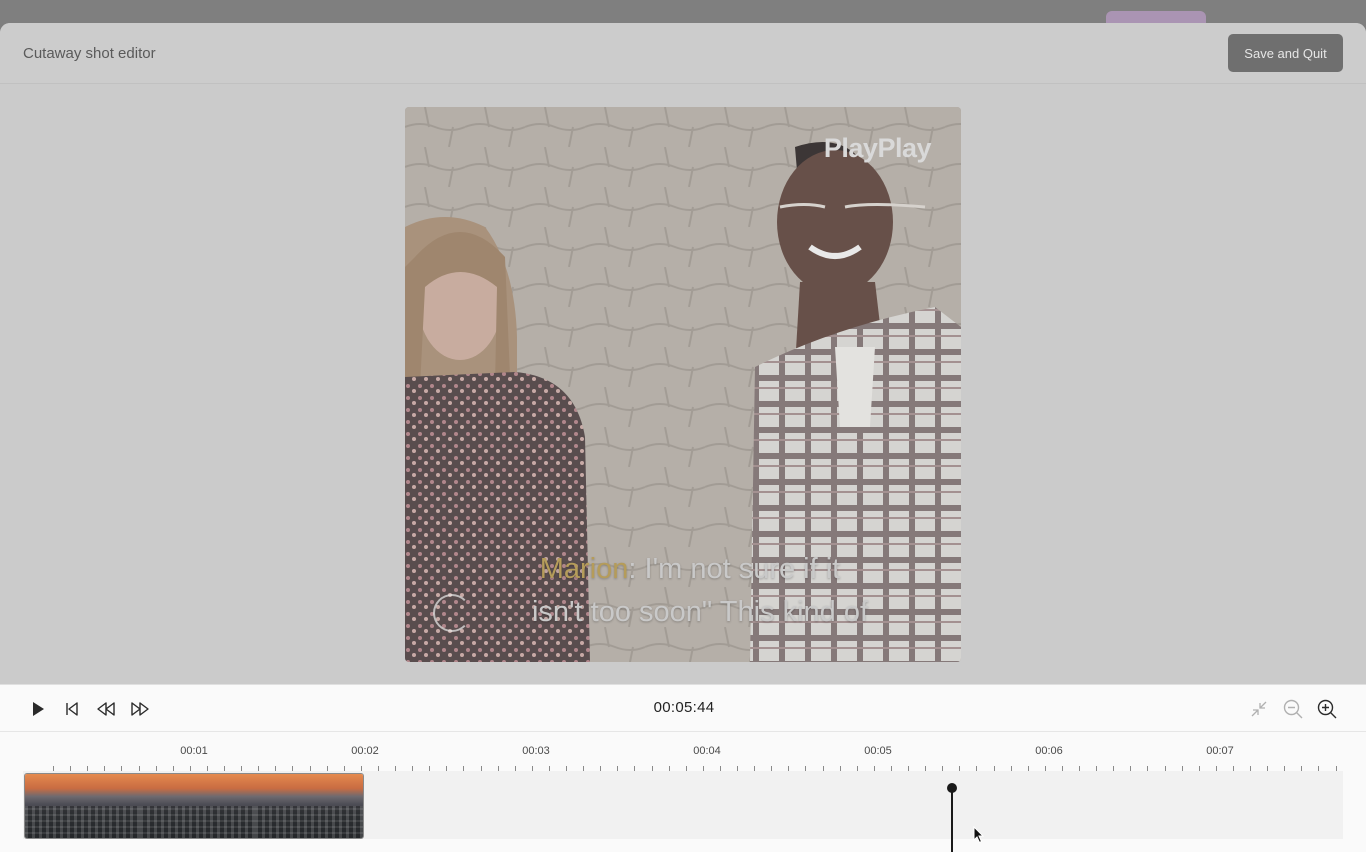 This screenshot has height=852, width=1366. I want to click on save-and-quit-button: Save and Quit, so click(1285, 53).